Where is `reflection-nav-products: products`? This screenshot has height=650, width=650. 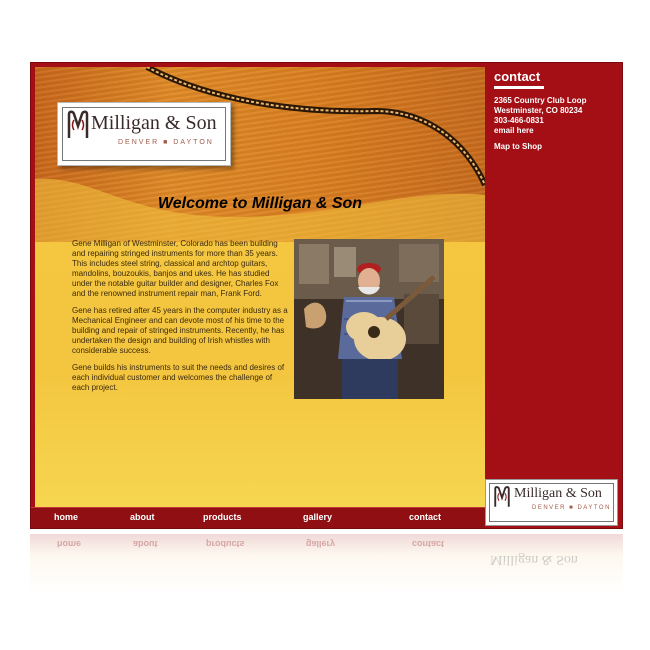
reflection-nav-products: products is located at coordinates (225, 544).